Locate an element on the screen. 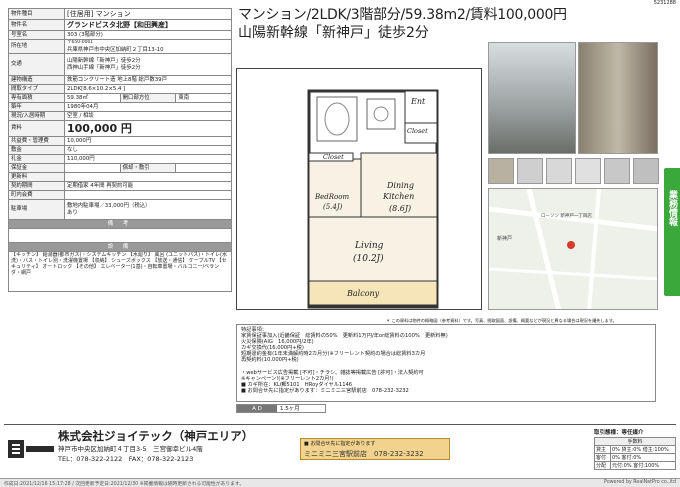  label-bedroom-size: (5.4J) is located at coordinates (333, 207).